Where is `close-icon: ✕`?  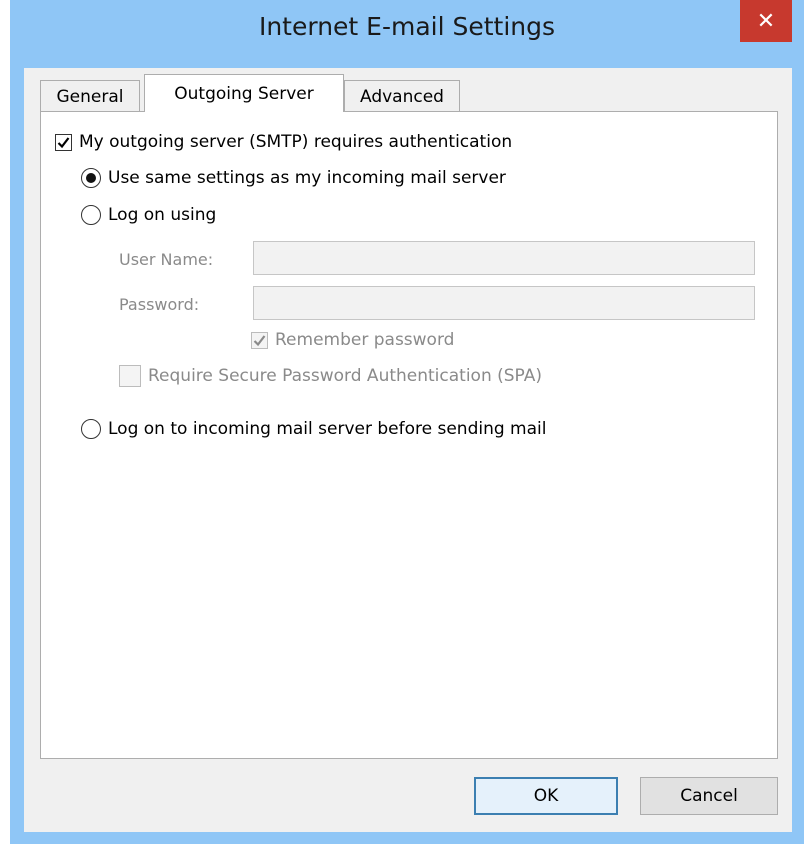 close-icon: ✕ is located at coordinates (766, 21).